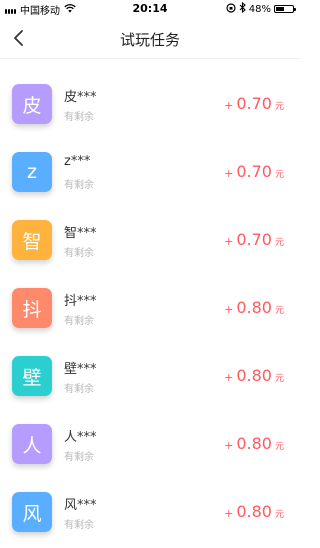 Image resolution: width=320 pixels, height=548 pixels. Describe the element at coordinates (150, 514) in the screenshot. I see `task-item: 风风*** 有剩余 +0.80 元` at that location.